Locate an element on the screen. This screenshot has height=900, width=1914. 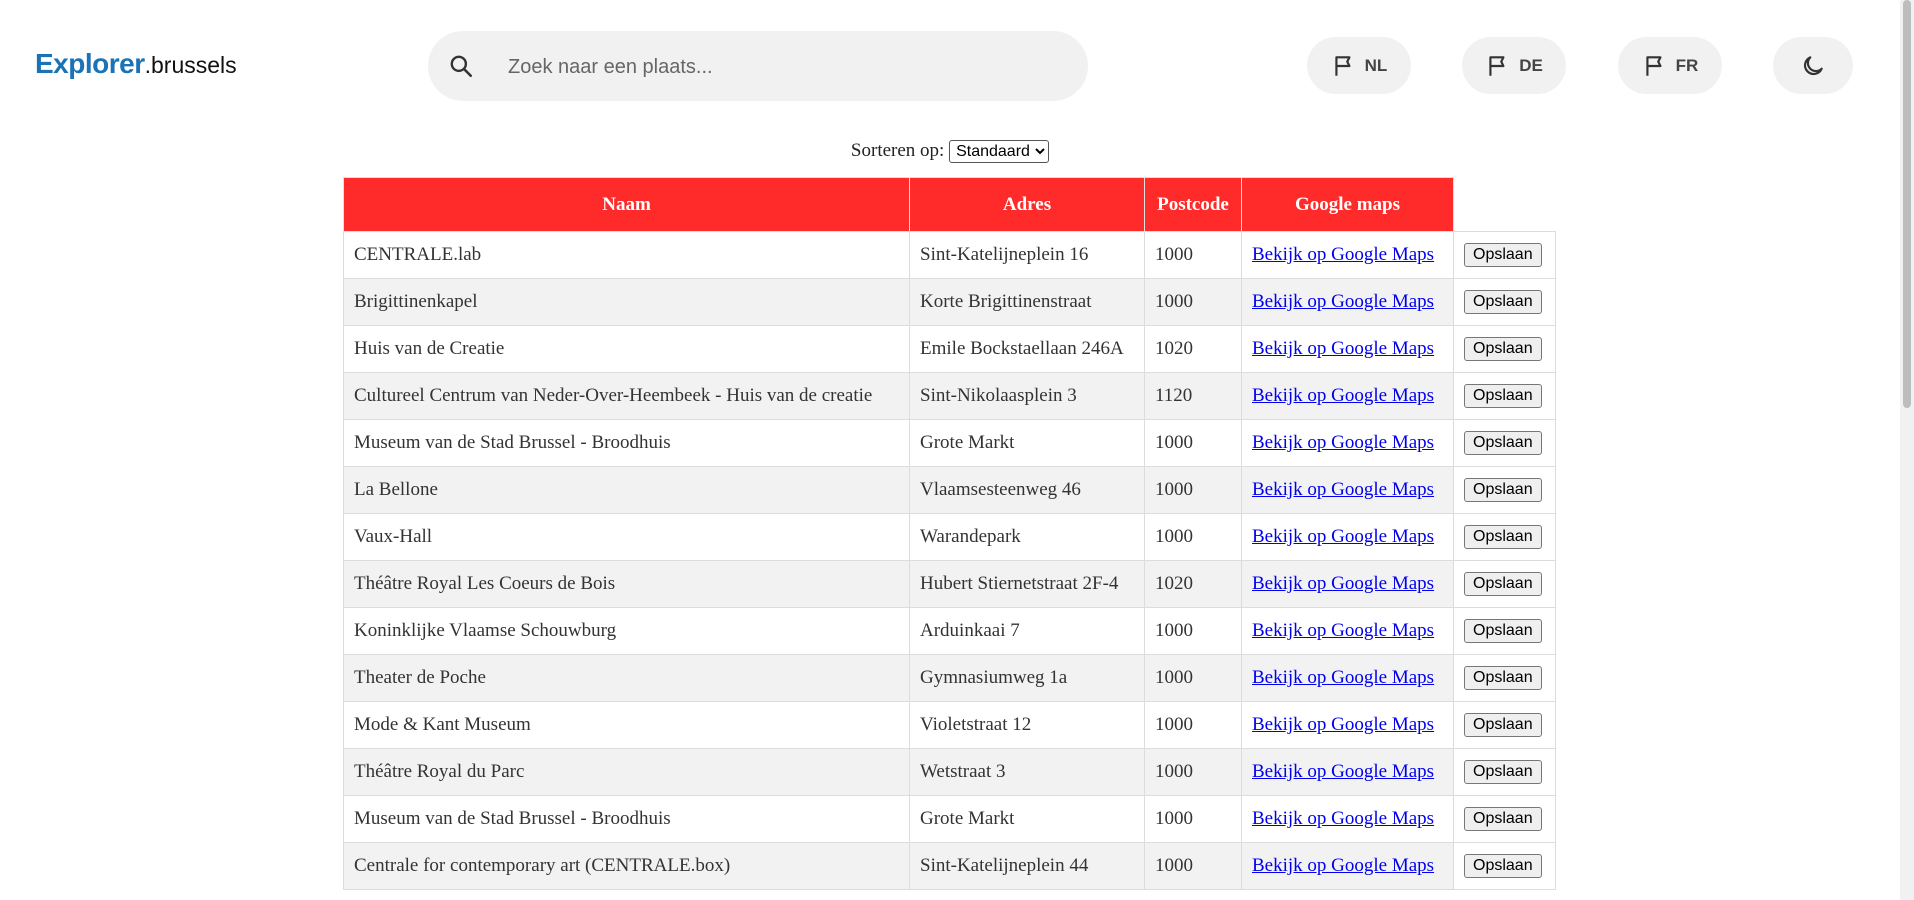
column-header-naam: Naam is located at coordinates (626, 204).